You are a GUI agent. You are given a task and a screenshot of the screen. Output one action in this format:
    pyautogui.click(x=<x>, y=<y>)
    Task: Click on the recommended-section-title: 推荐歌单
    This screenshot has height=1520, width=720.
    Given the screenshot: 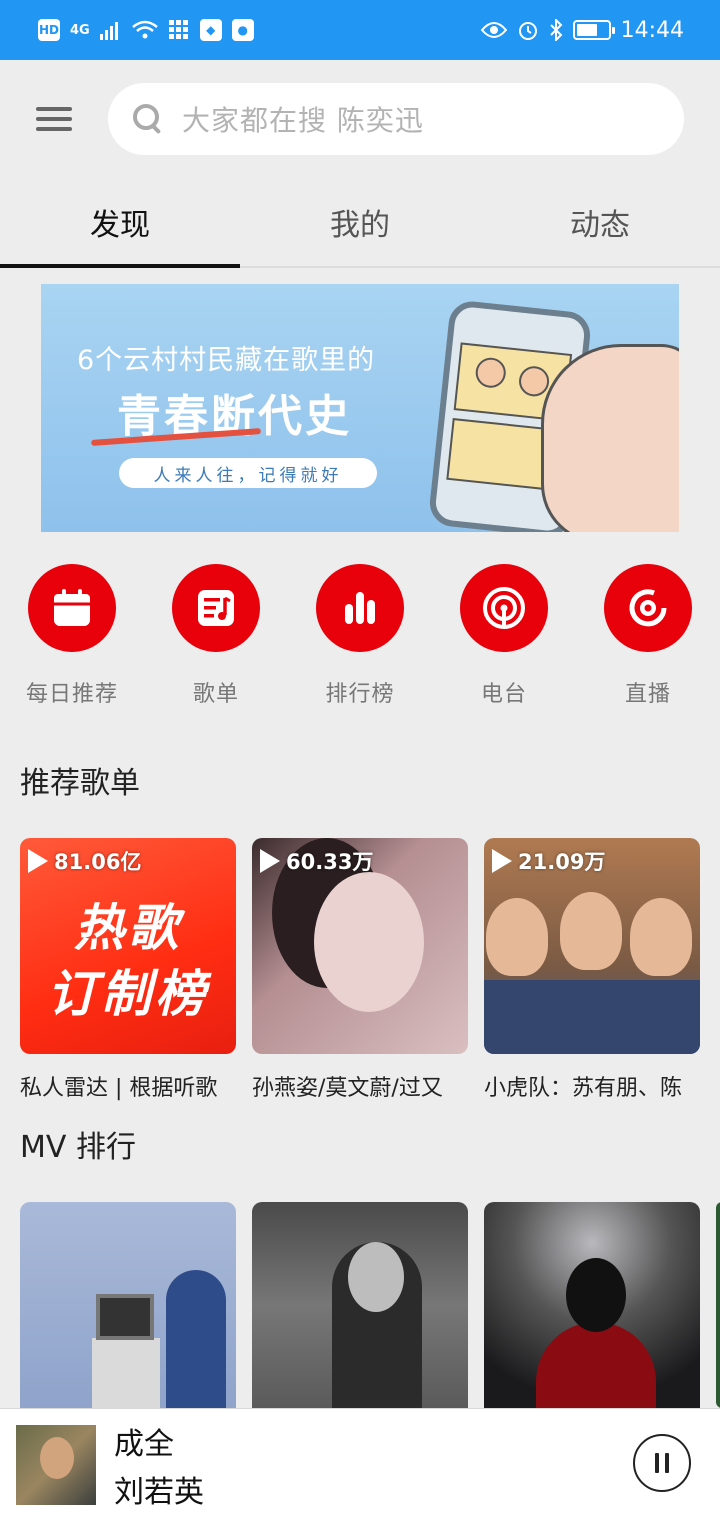 What is the action you would take?
    pyautogui.click(x=80, y=783)
    